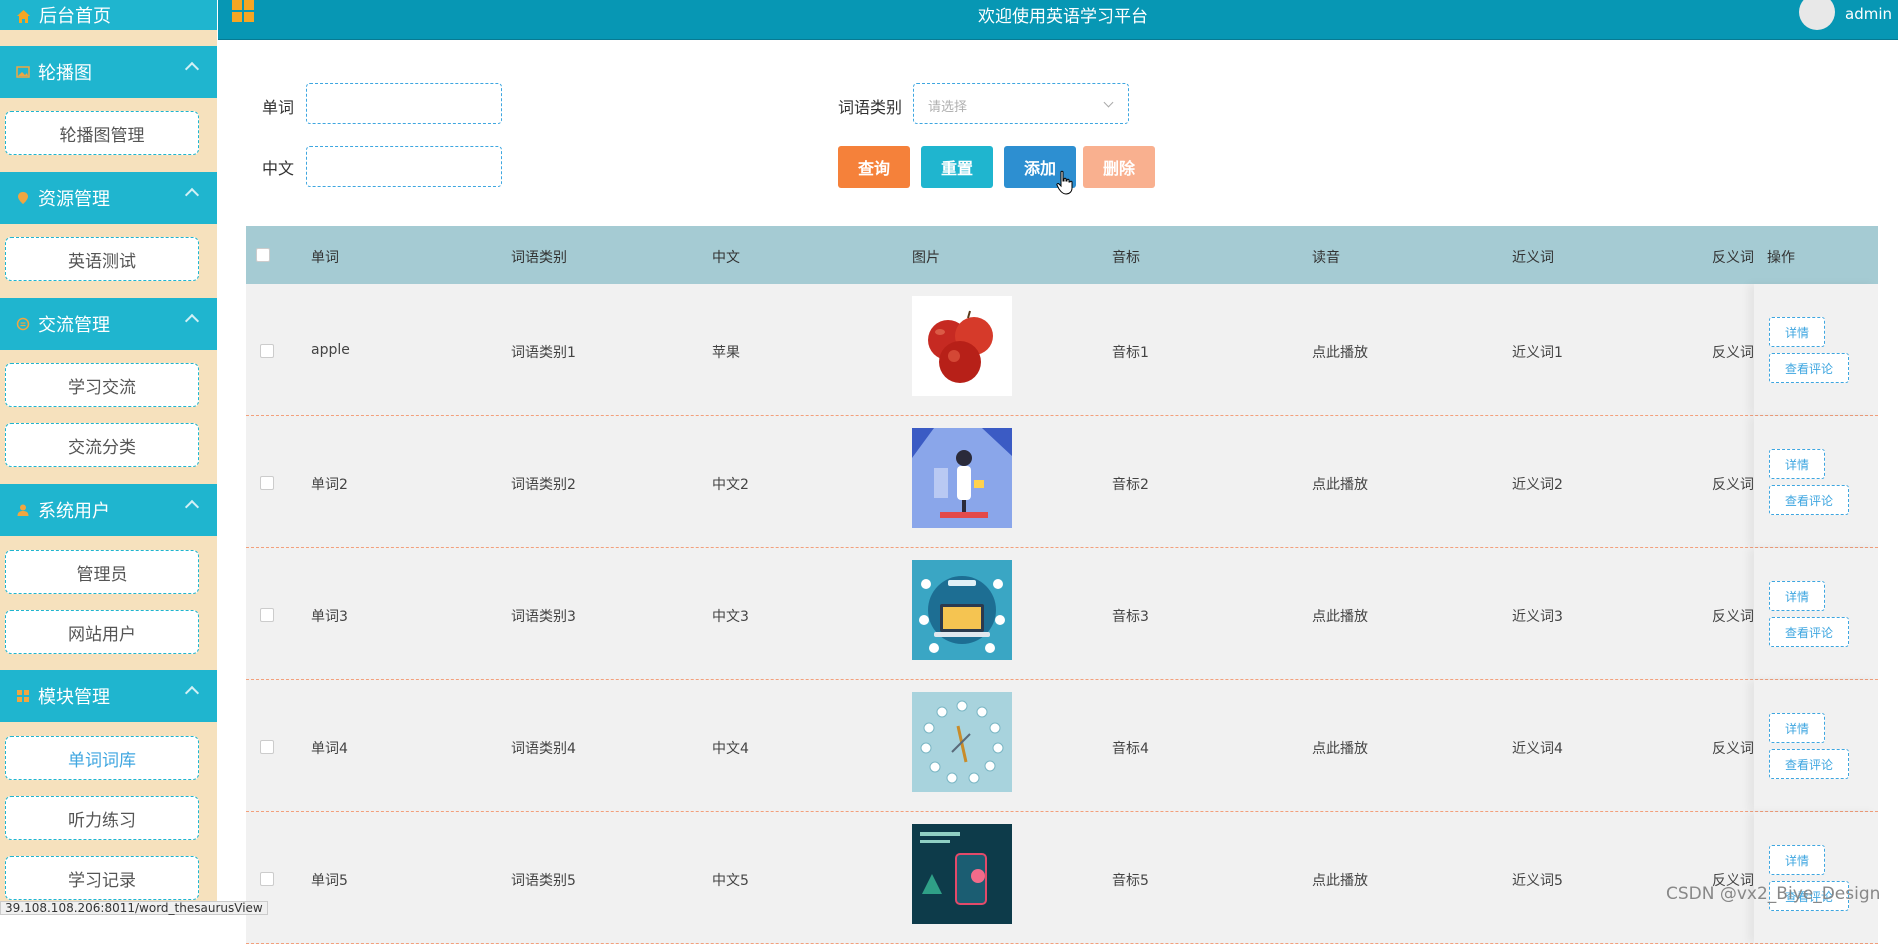 The height and width of the screenshot is (944, 1898). Describe the element at coordinates (1062, 878) in the screenshot. I see `table-row: 单词5 词语类别5 中文5 音标5 点此播放 近义词5 反义词5 详情 查看评论` at that location.